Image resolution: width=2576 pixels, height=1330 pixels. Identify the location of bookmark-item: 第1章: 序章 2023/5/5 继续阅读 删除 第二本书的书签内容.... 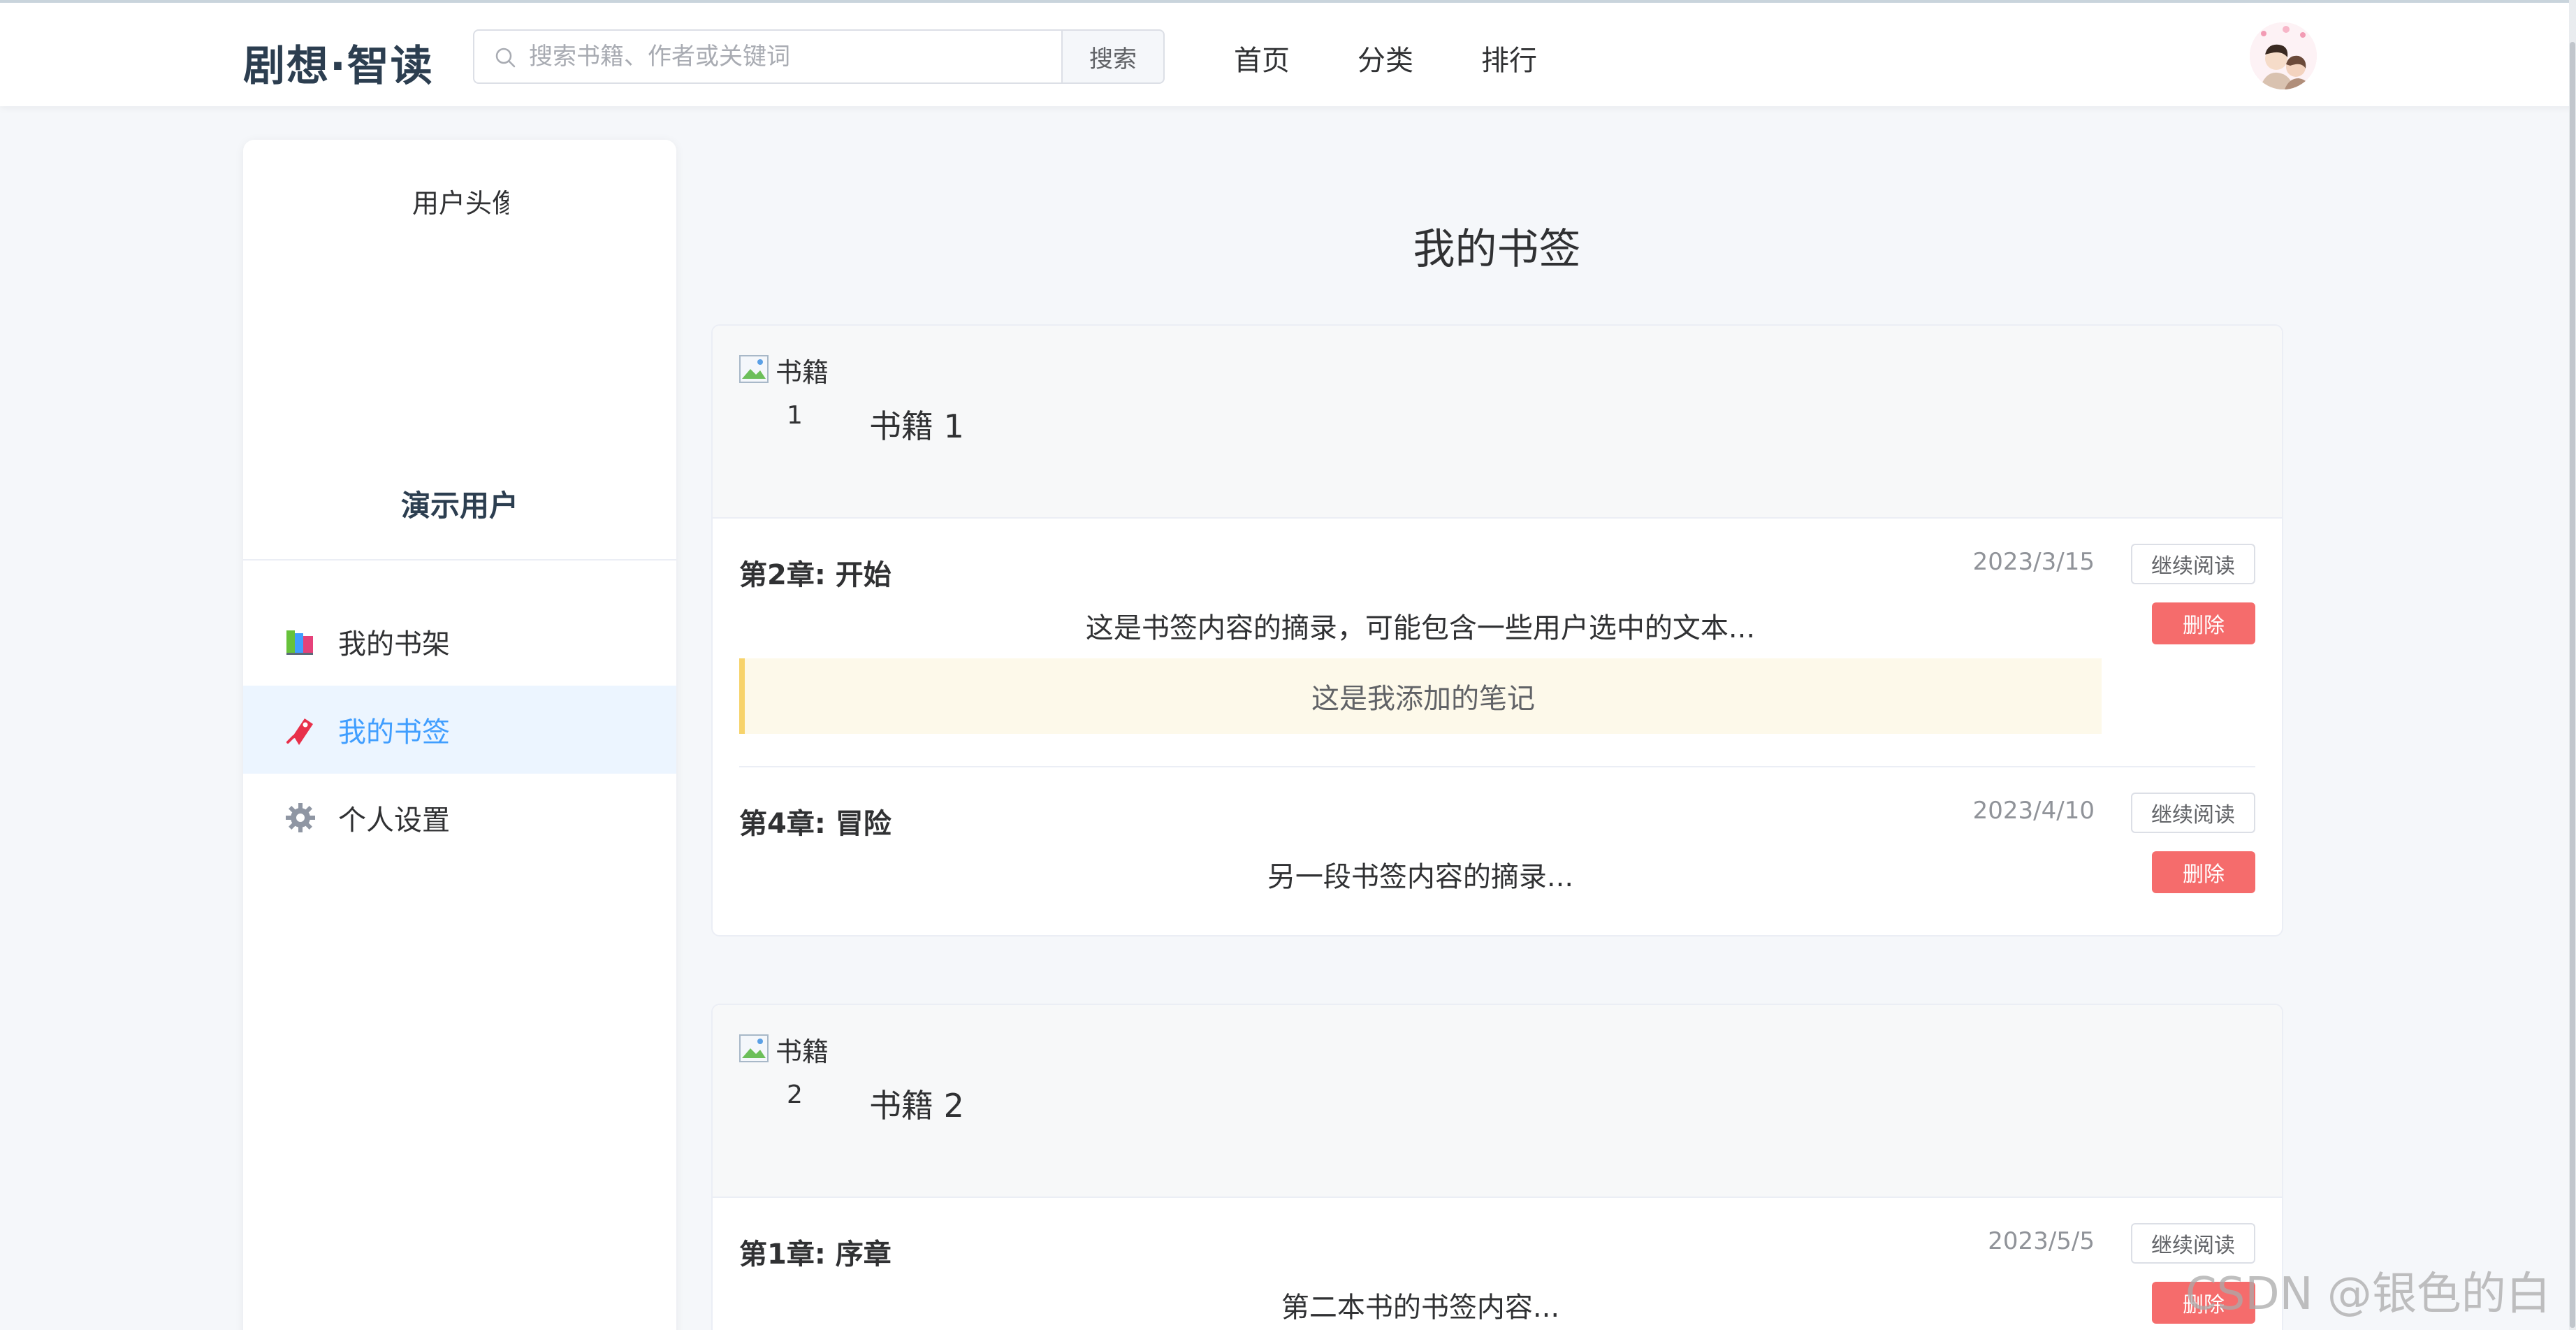
(1497, 1264).